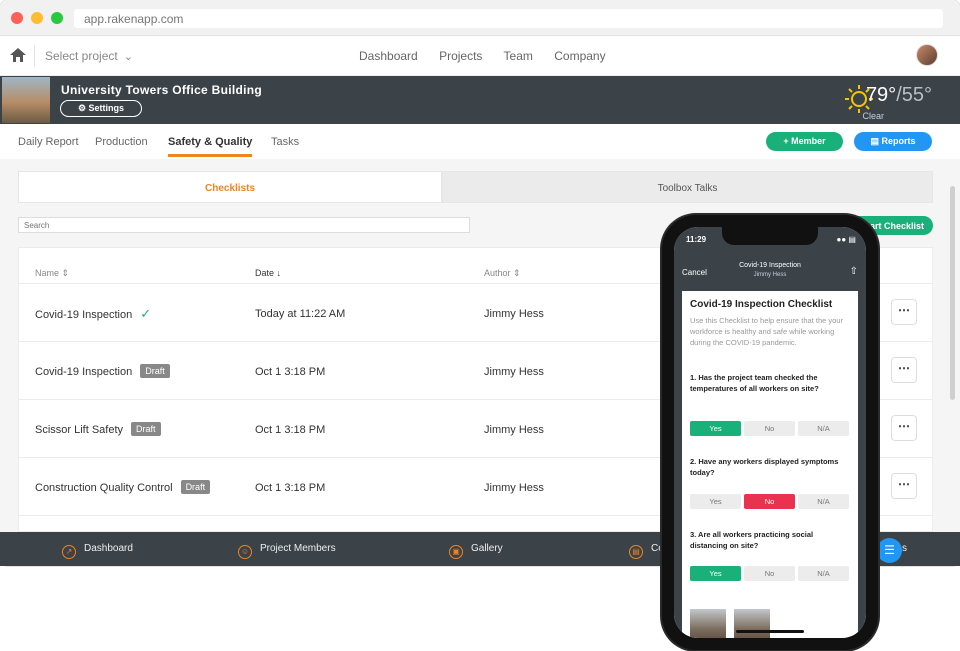 The width and height of the screenshot is (960, 651). Describe the element at coordinates (244, 225) in the screenshot. I see `search-input` at that location.